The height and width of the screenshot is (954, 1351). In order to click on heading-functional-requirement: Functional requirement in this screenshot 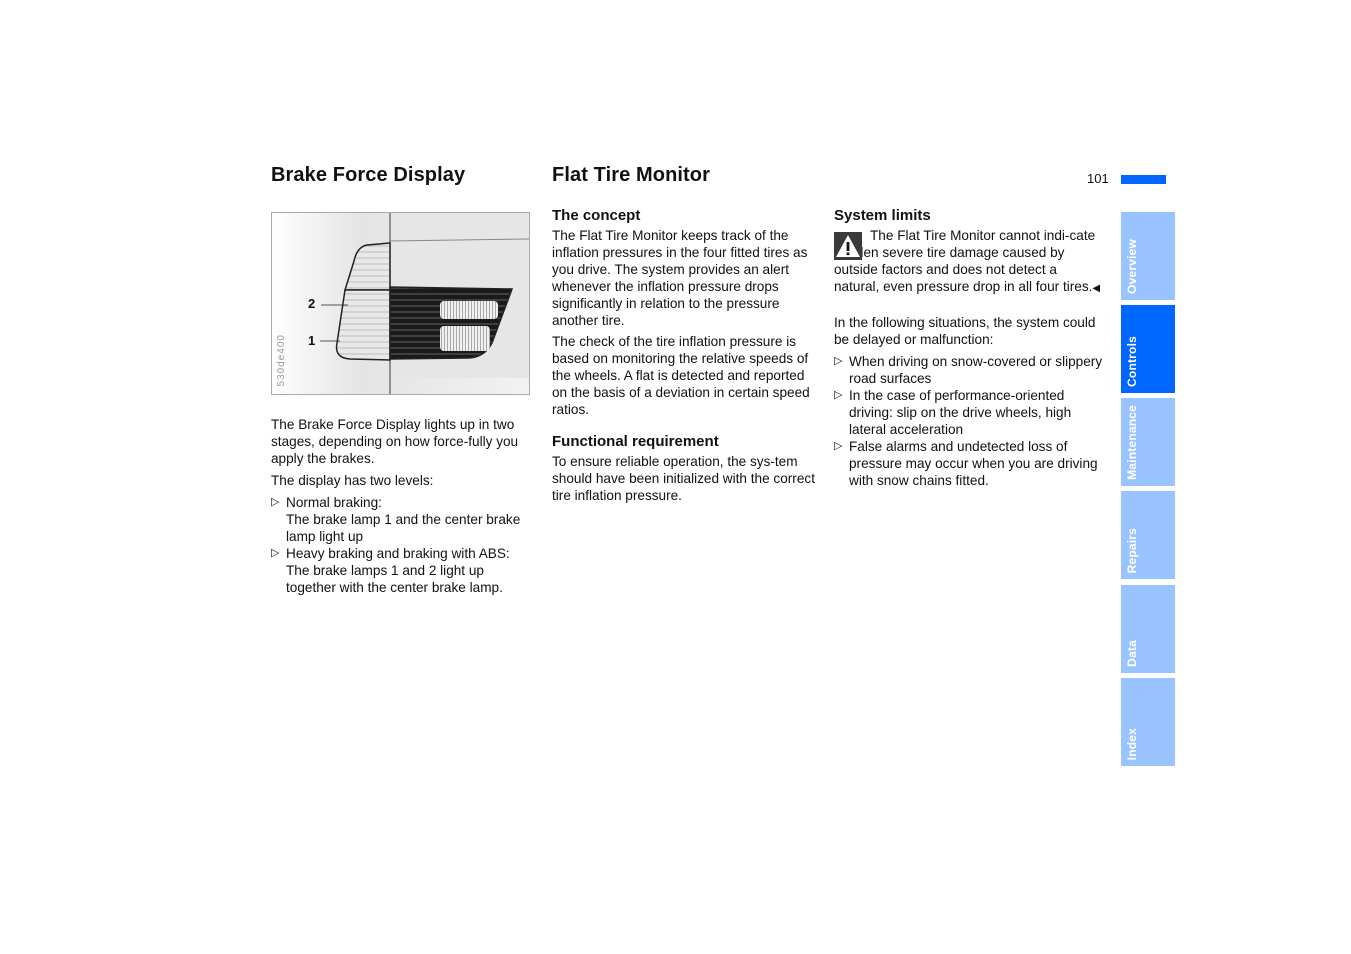, I will do `click(635, 441)`.